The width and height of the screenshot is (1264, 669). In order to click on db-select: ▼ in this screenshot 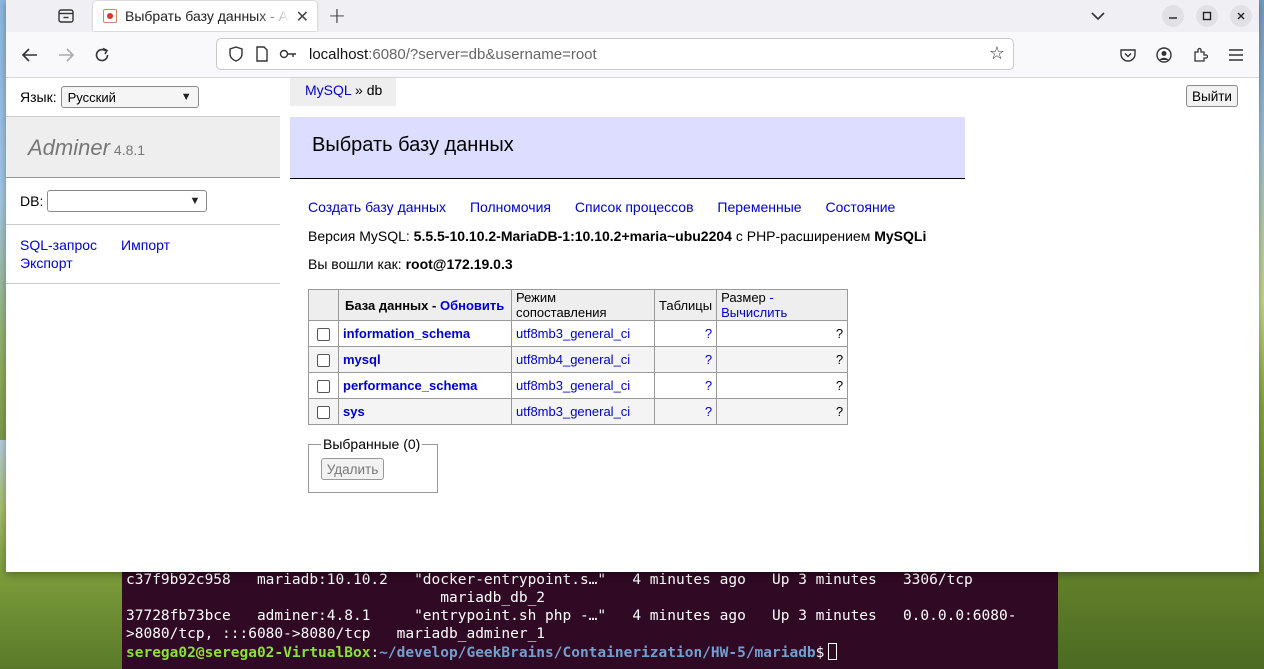, I will do `click(127, 201)`.